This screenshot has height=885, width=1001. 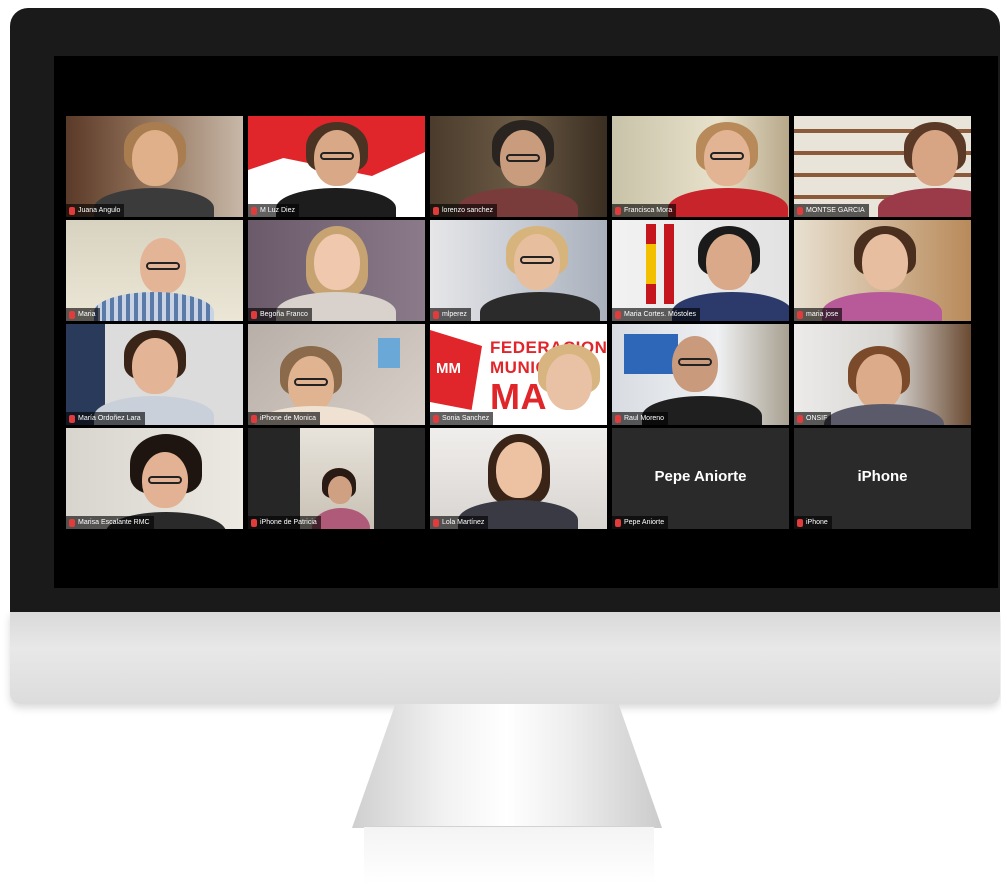 What do you see at coordinates (831, 210) in the screenshot?
I see `participant-name-label: MONTSE GARCIA` at bounding box center [831, 210].